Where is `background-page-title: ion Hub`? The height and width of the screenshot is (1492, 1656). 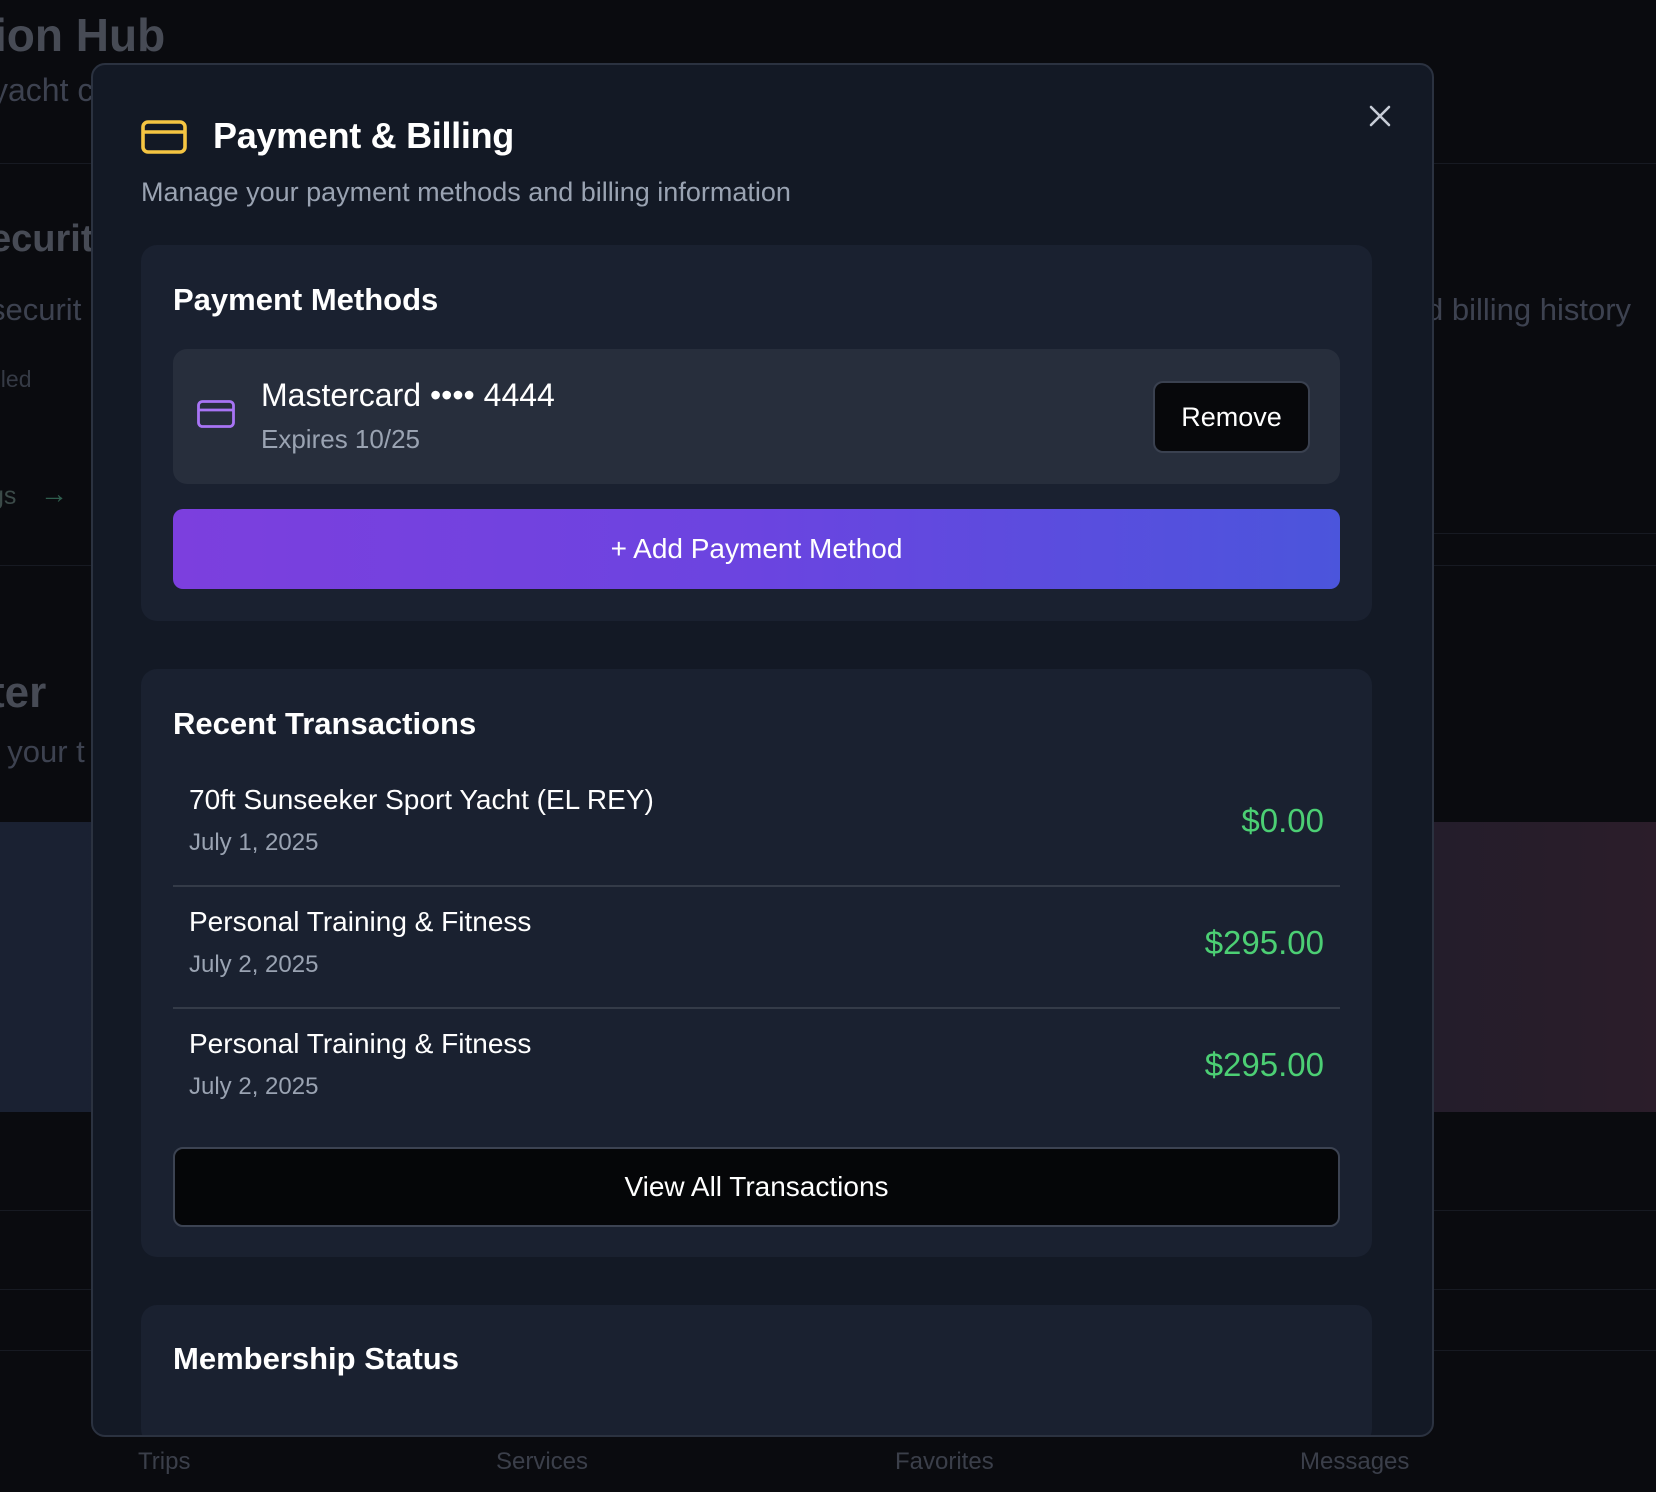
background-page-title: ion Hub is located at coordinates (83, 35).